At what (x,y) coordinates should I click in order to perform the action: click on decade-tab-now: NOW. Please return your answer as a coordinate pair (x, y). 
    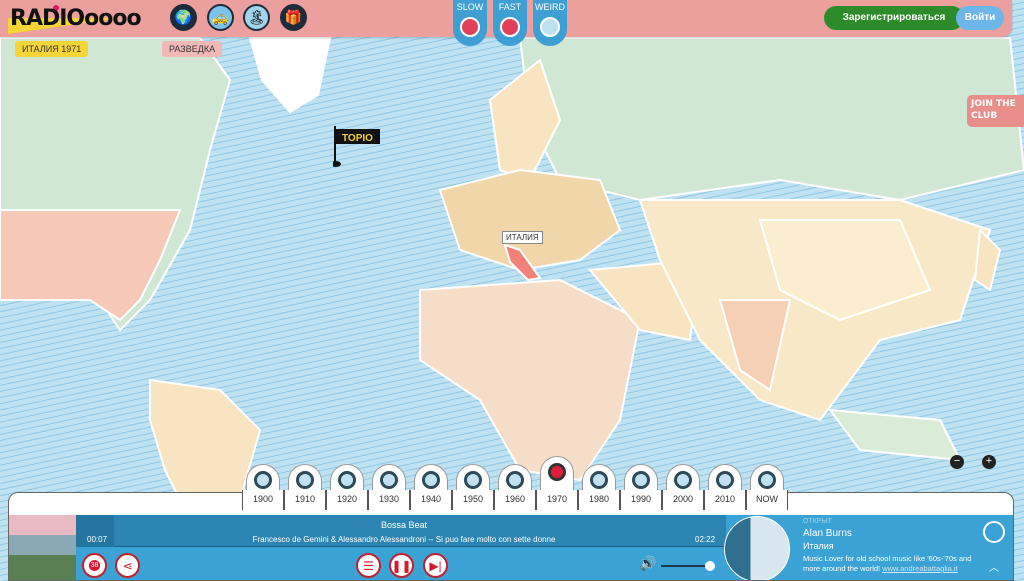
    Looking at the image, I should click on (767, 485).